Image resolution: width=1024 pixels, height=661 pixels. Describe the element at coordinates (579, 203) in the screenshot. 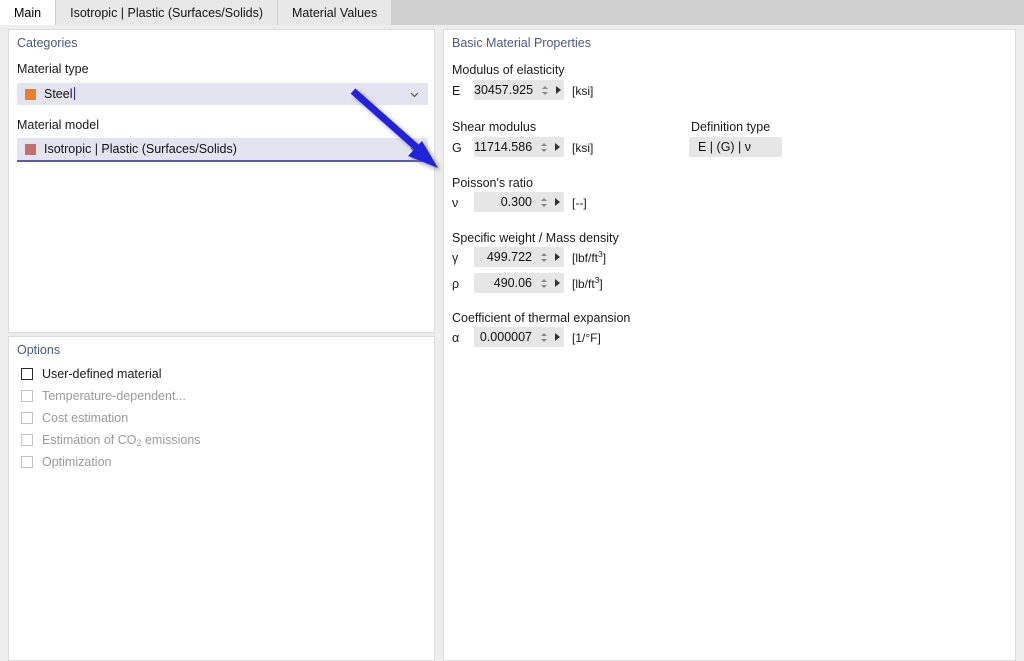

I see `poissons-ratio-unit: [--]` at that location.